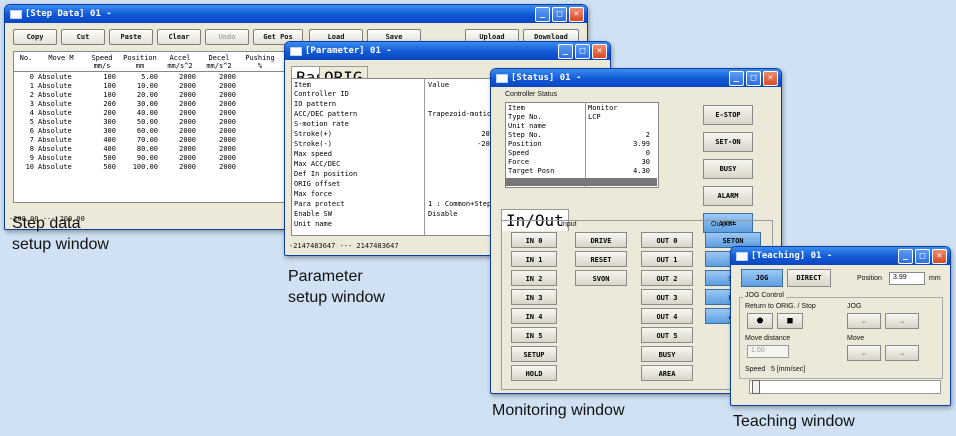 Image resolution: width=956 pixels, height=436 pixels. What do you see at coordinates (534, 335) in the screenshot?
I see `input-button-in-5: IN 5` at bounding box center [534, 335].